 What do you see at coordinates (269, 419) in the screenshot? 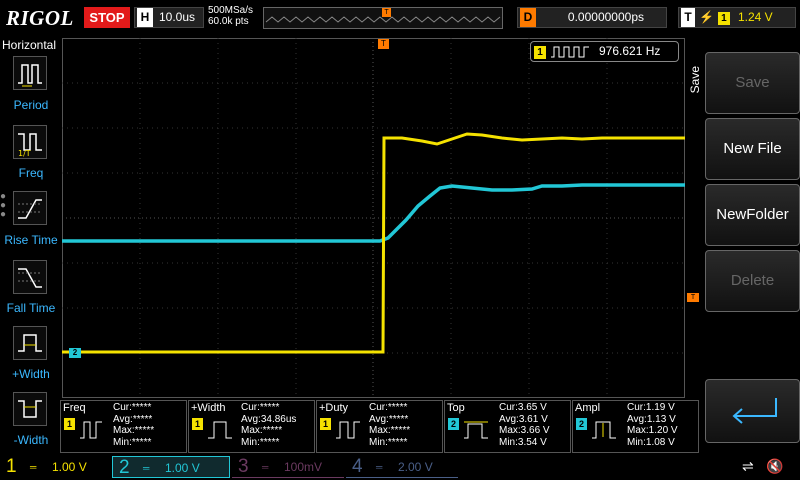
I see `measurement-average: Avg:34.86us` at bounding box center [269, 419].